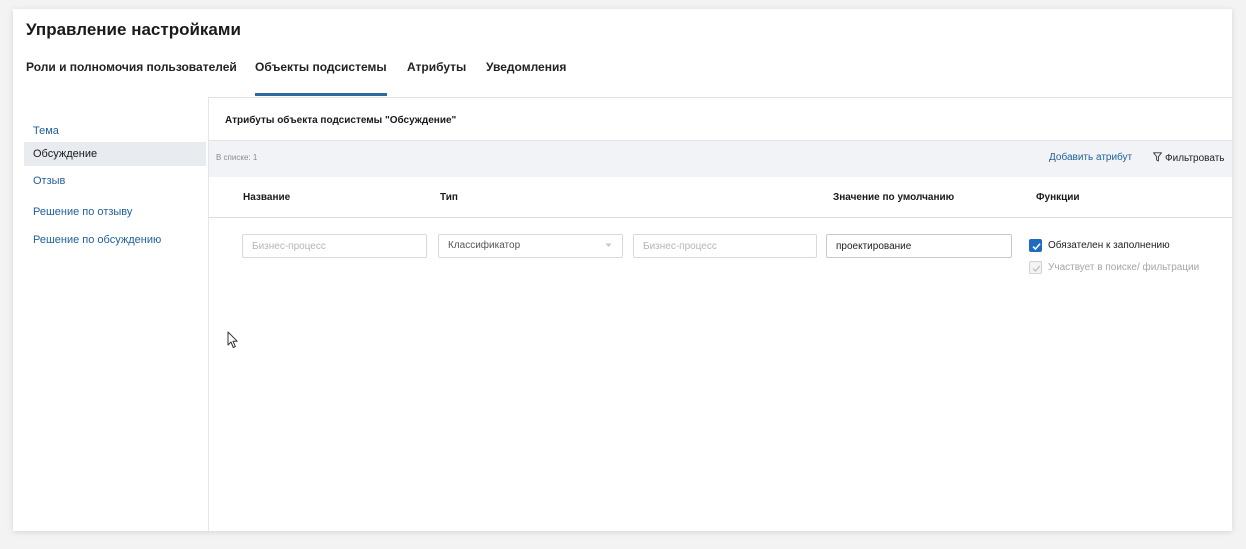 The image size is (1246, 549). What do you see at coordinates (720, 97) in the screenshot?
I see `tabs-divider` at bounding box center [720, 97].